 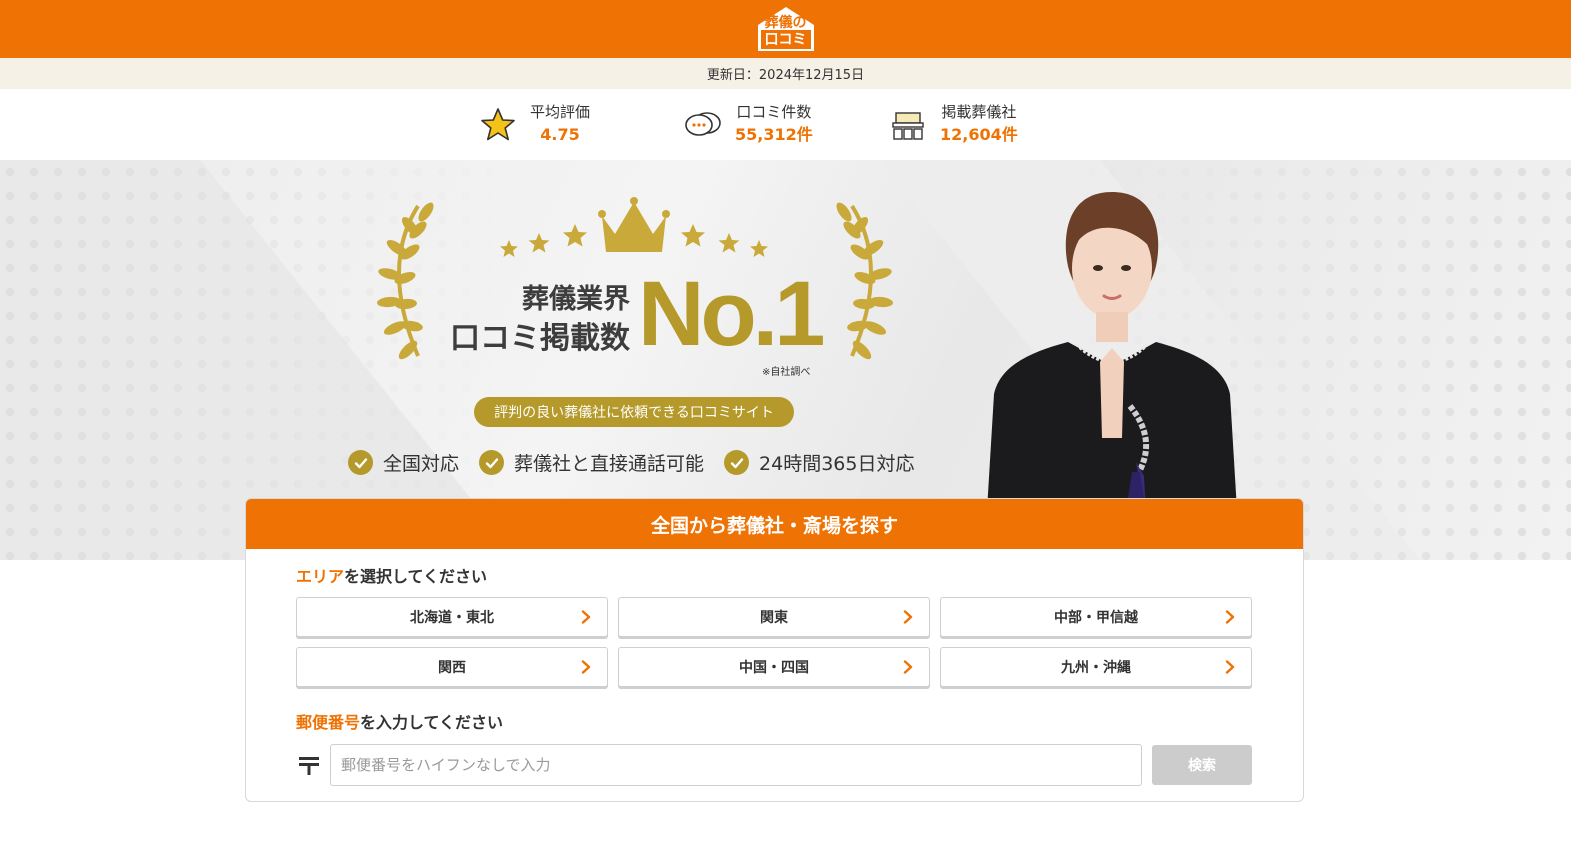 I want to click on update-date: 更新日：2024年12月15日, so click(x=785, y=75).